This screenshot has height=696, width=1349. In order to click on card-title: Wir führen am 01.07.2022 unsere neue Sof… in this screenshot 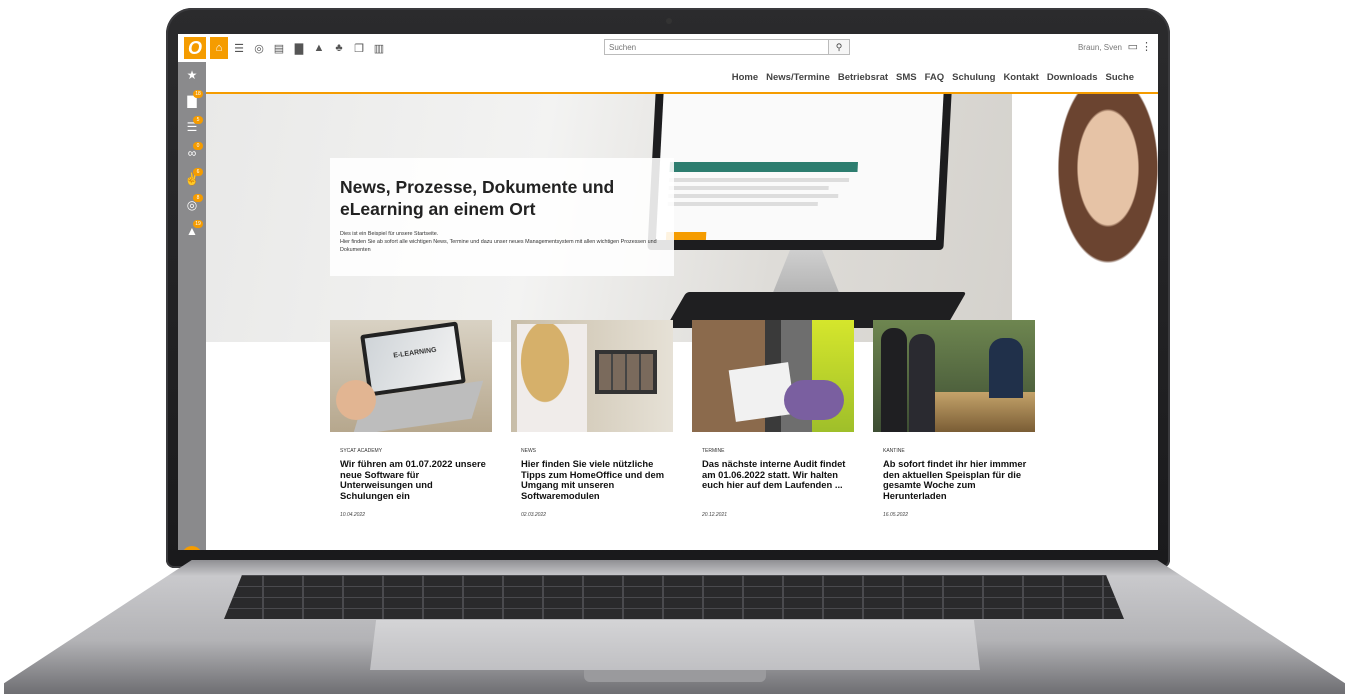, I will do `click(414, 479)`.